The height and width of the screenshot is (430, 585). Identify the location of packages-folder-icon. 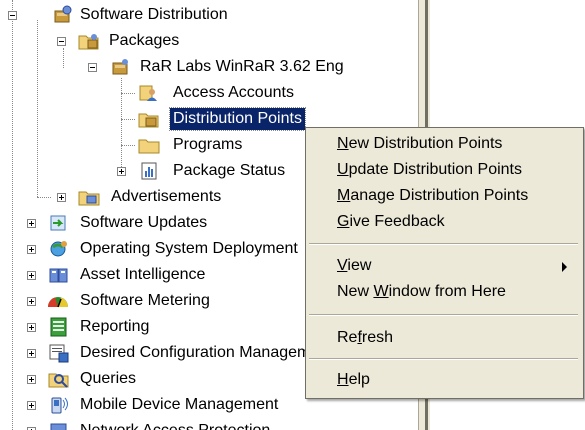
(89, 41).